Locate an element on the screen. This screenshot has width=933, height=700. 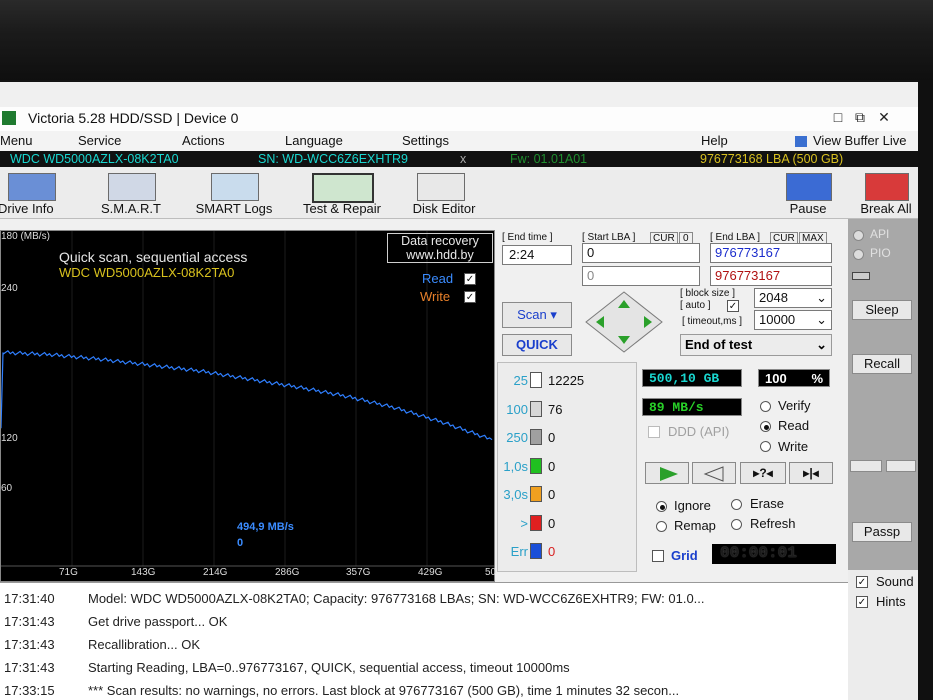
pause-button: Pause is located at coordinates (808, 193).